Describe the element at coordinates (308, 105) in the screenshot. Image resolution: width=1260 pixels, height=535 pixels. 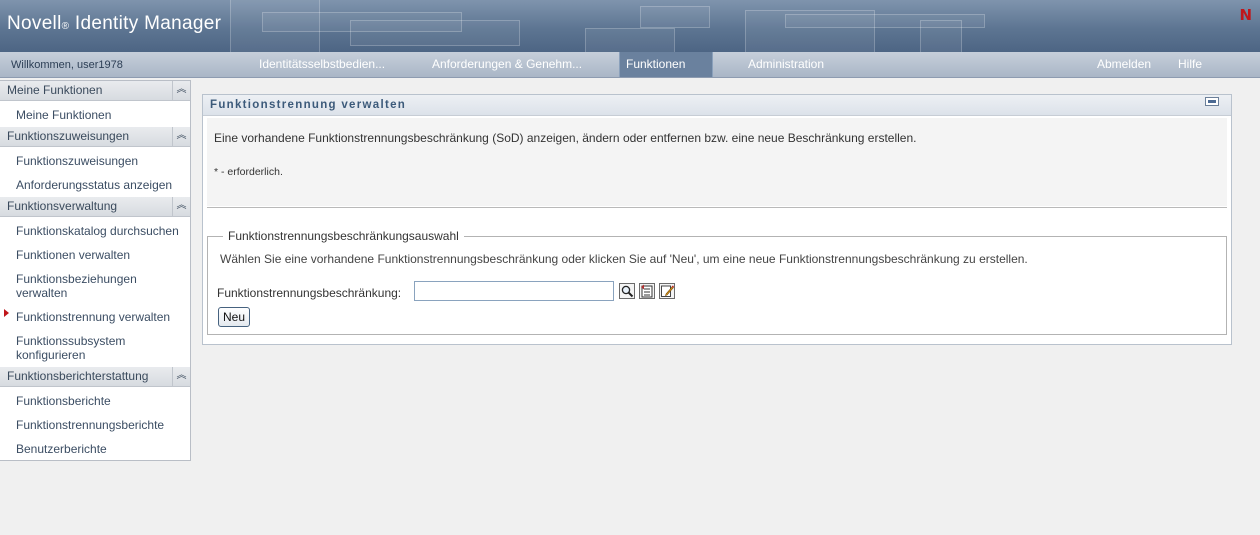
I see `page-title: Funktionstrennung verwalten` at that location.